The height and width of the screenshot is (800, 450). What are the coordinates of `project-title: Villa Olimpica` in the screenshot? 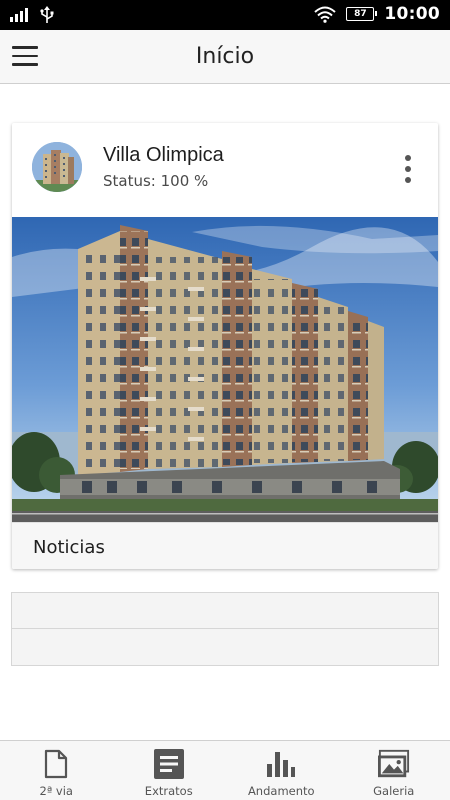 It's located at (163, 155).